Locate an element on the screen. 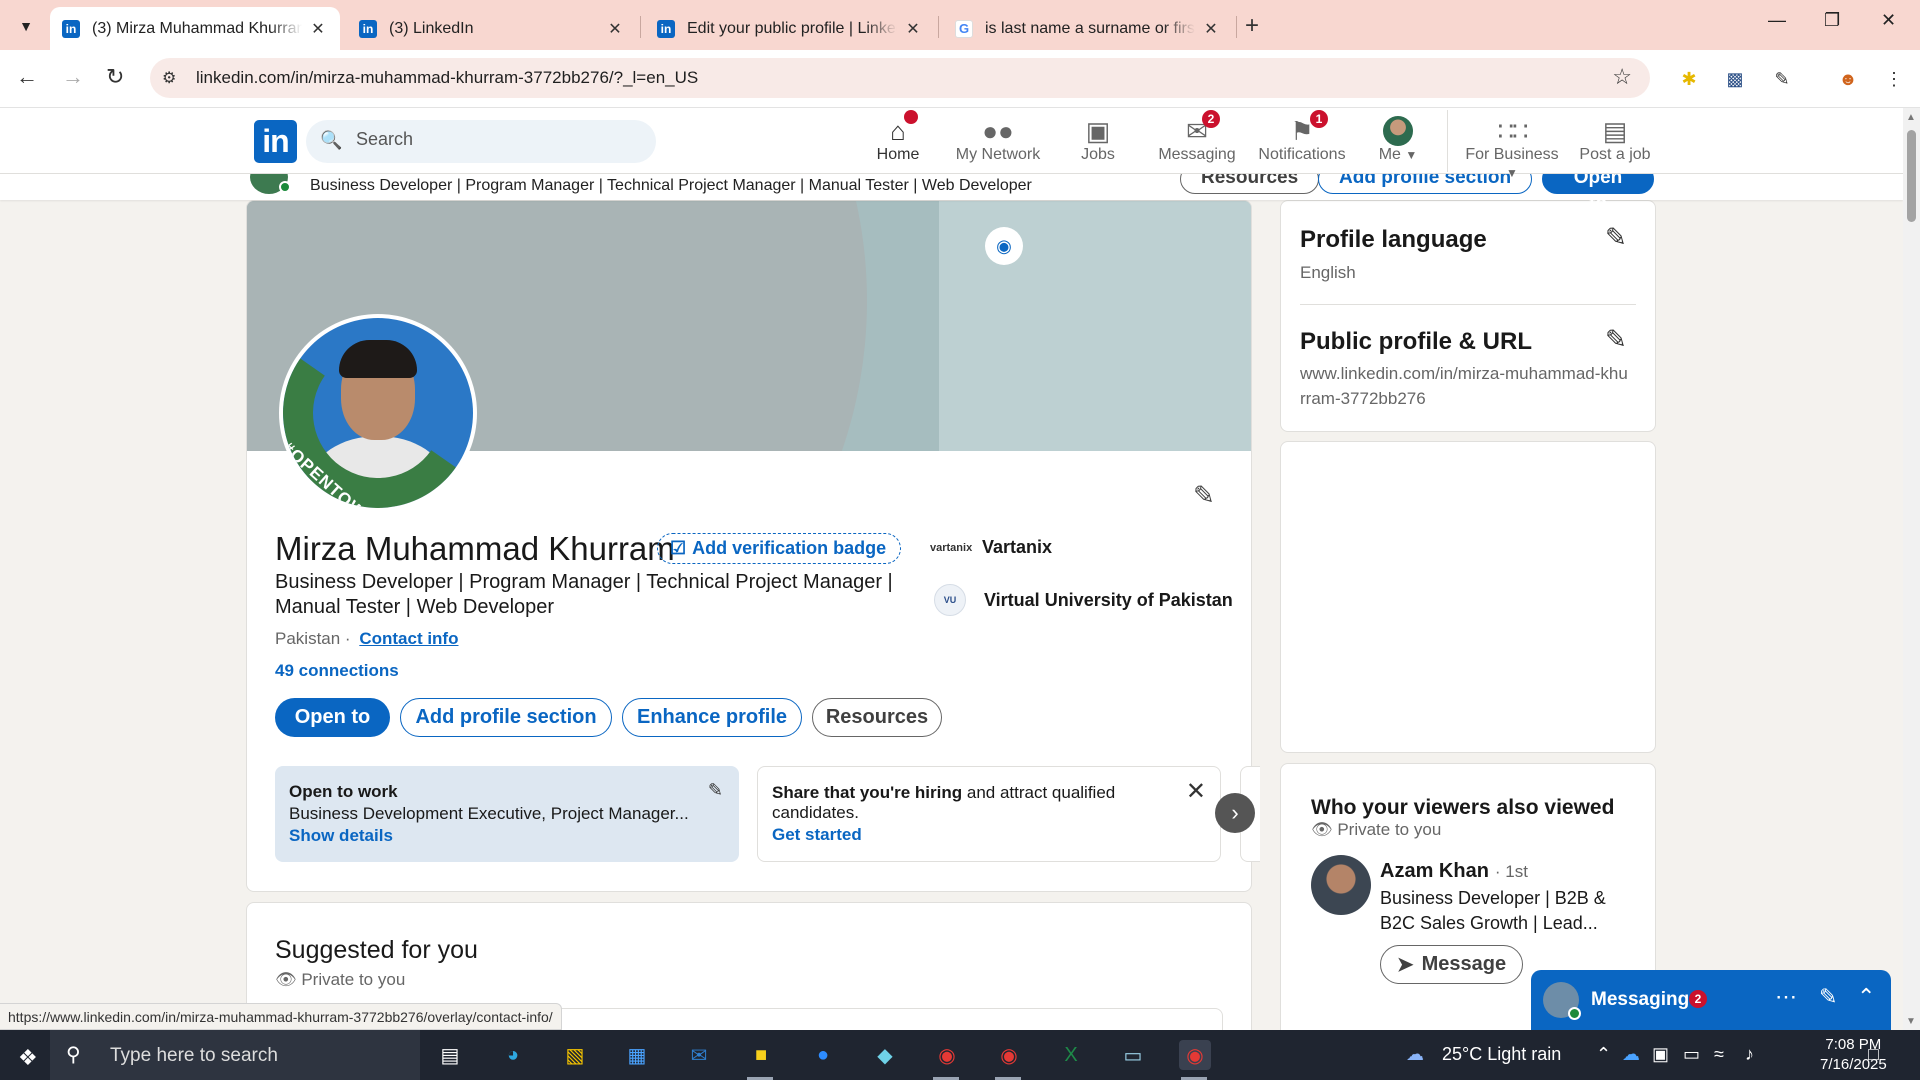 Image resolution: width=1920 pixels, height=1080 pixels. education-school: VU Virtual University of Pakistan is located at coordinates (1081, 600).